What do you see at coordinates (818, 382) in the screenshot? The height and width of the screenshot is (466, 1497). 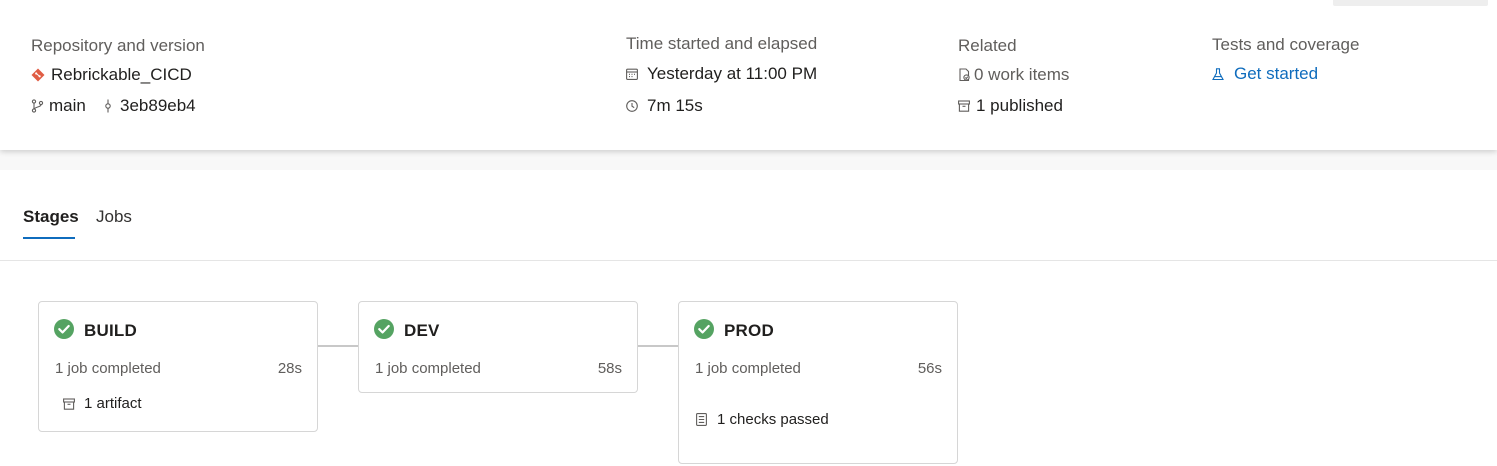 I see `stage-prod: PROD 1 job completed 56s 1 checks passed` at bounding box center [818, 382].